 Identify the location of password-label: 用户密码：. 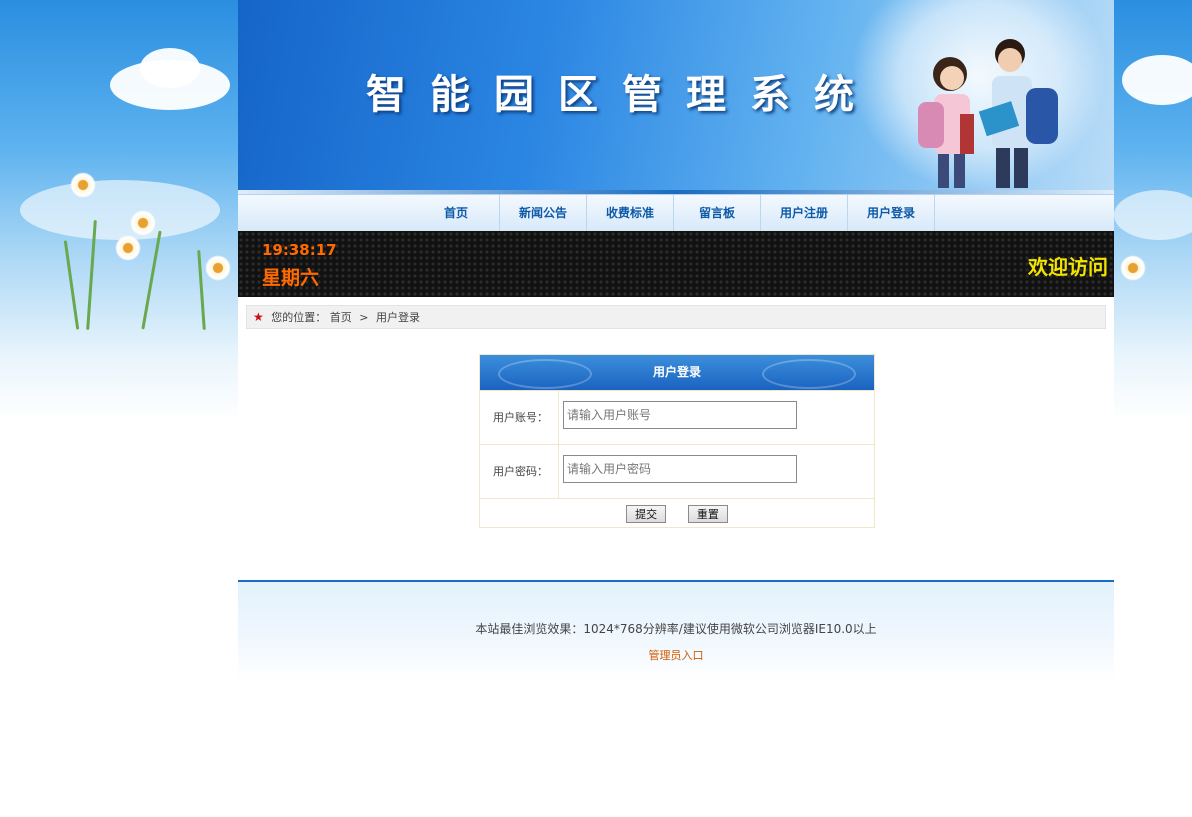
(520, 471).